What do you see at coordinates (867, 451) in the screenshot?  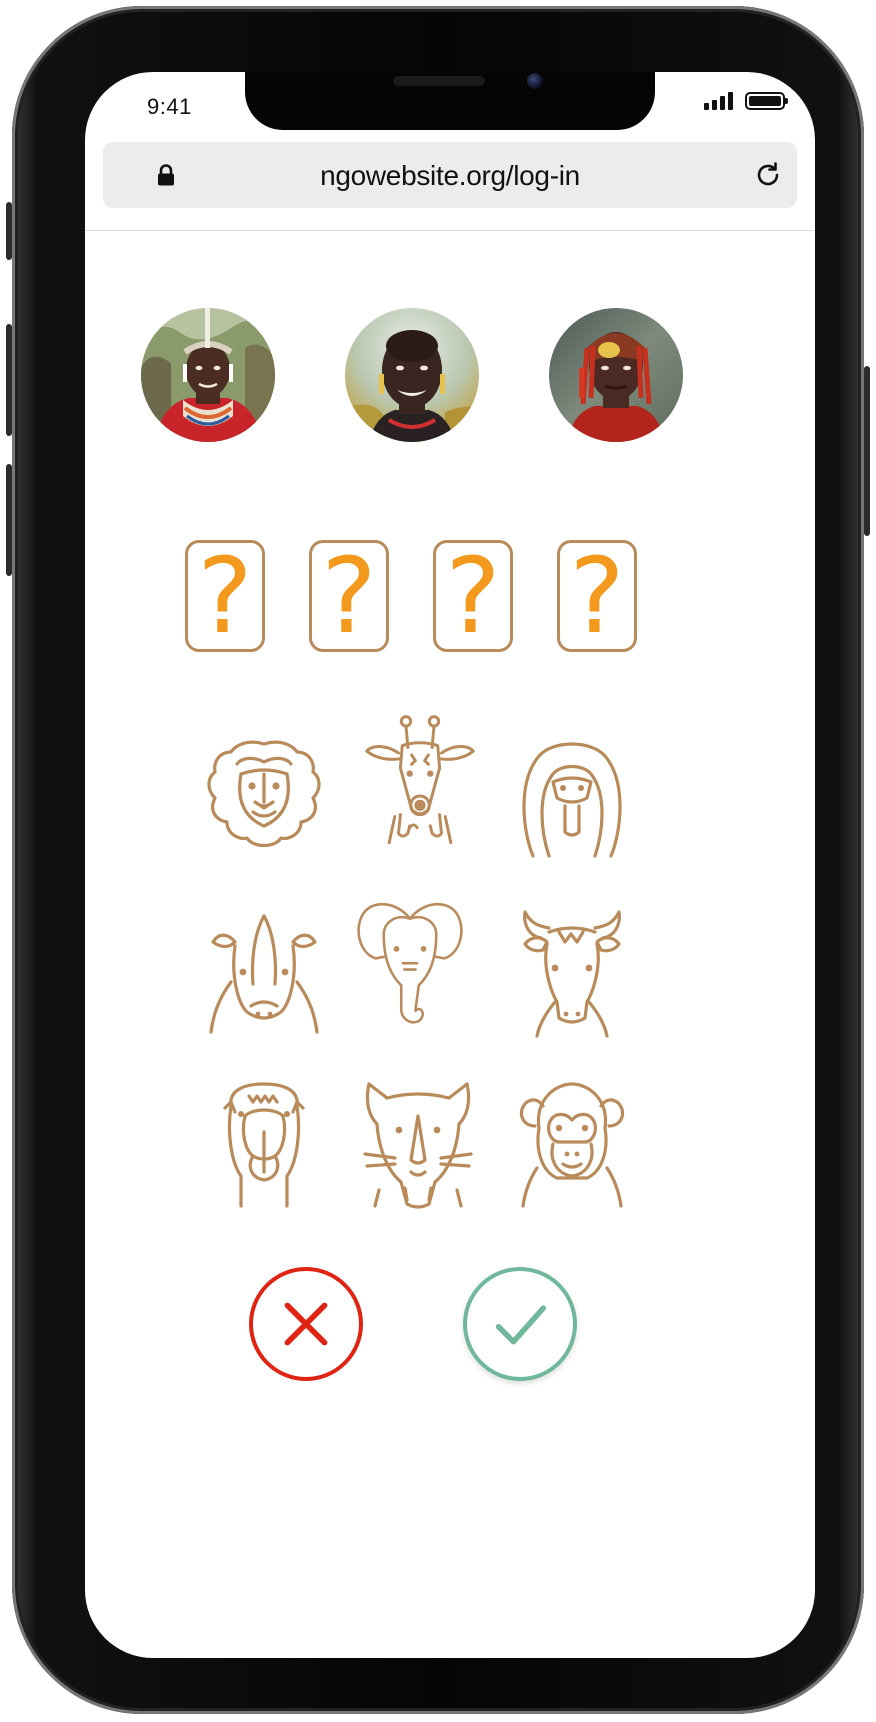 I see `power-button` at bounding box center [867, 451].